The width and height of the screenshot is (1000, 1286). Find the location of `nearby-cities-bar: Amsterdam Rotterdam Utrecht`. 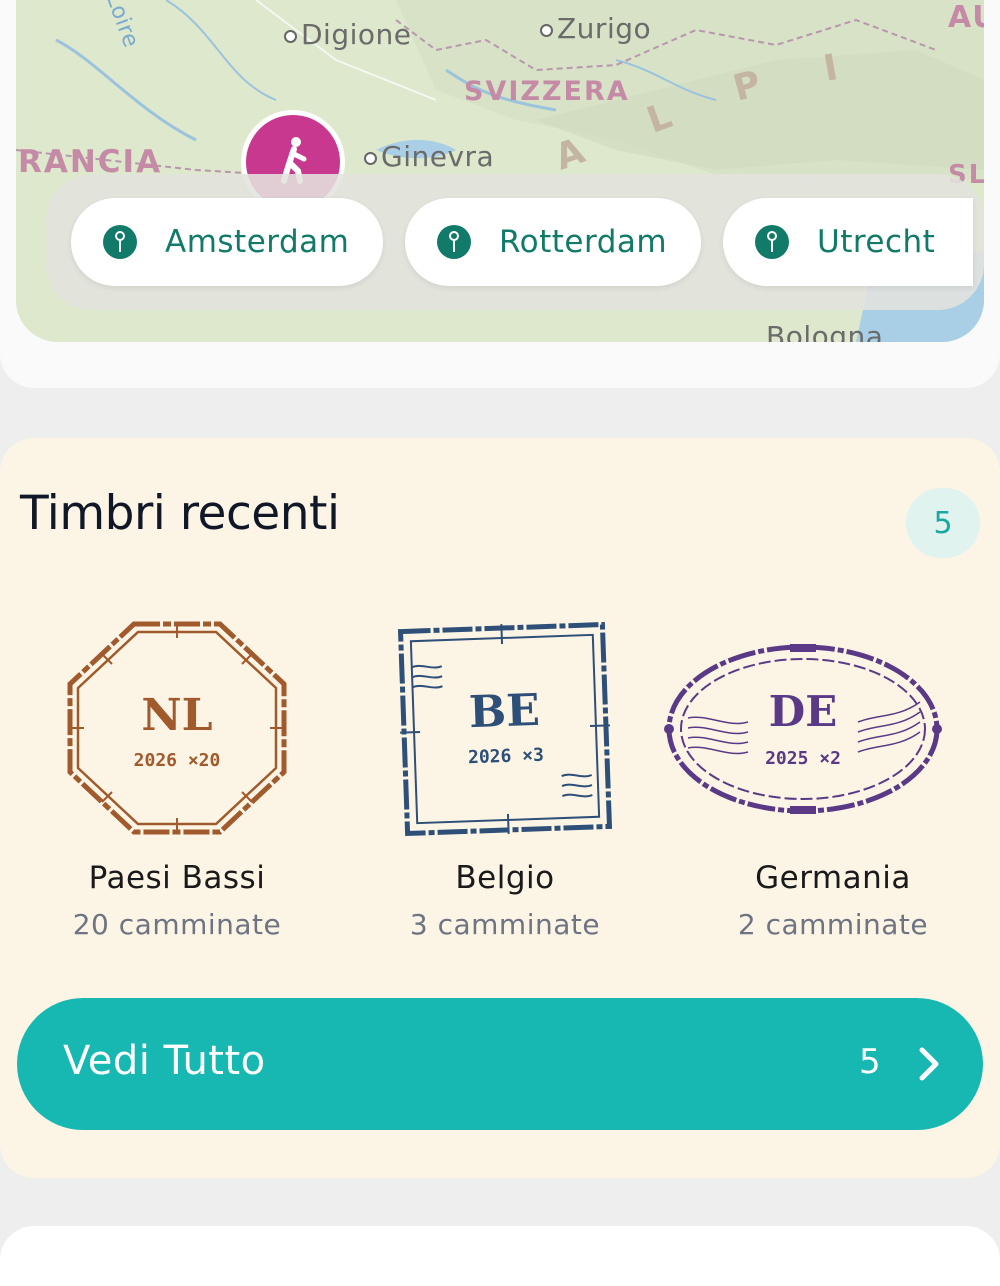

nearby-cities-bar: Amsterdam Rotterdam Utrecht is located at coordinates (515, 242).